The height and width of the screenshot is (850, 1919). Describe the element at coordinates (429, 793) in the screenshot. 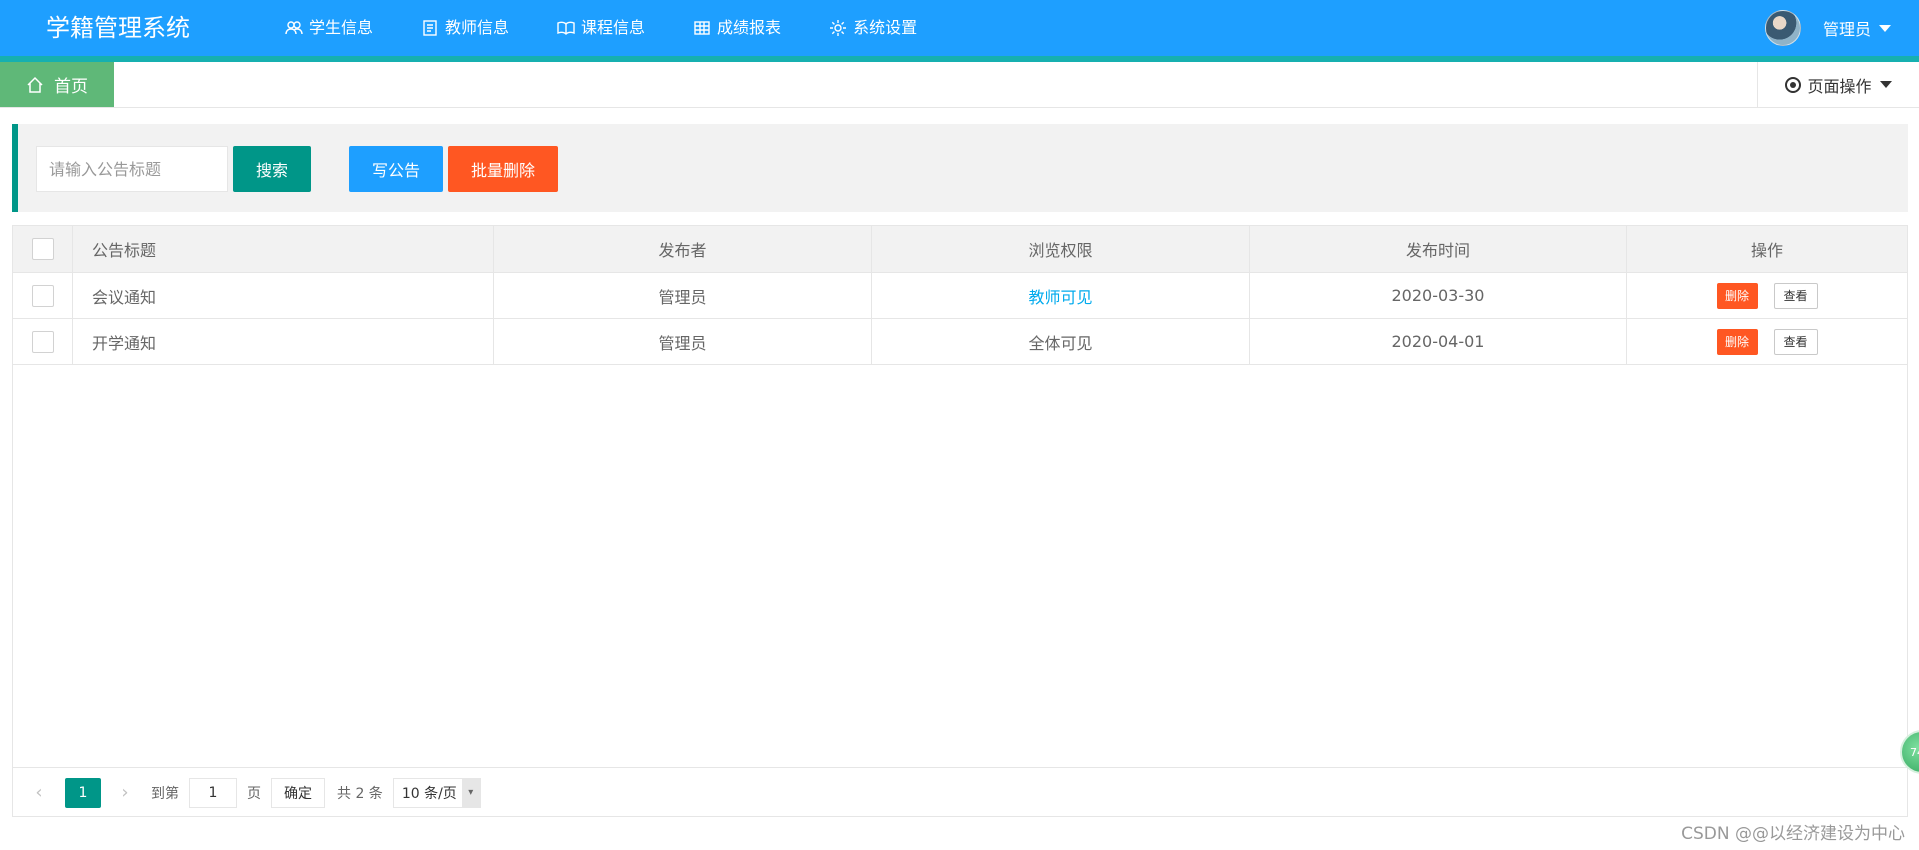

I see `page-size-value: 10 条/页` at that location.